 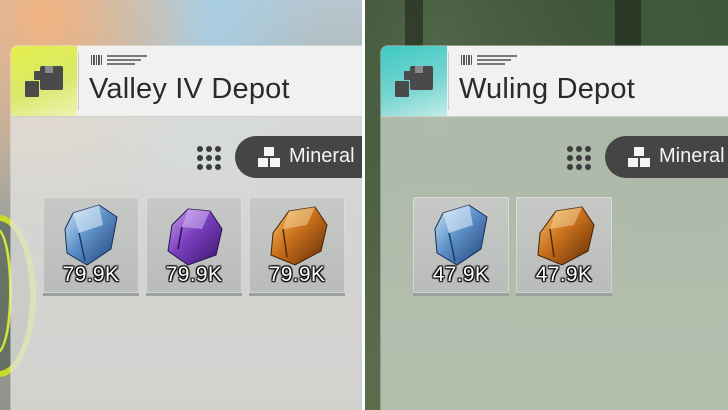 I want to click on inventory-slot-amber-ore: 47.9K, so click(x=564, y=246).